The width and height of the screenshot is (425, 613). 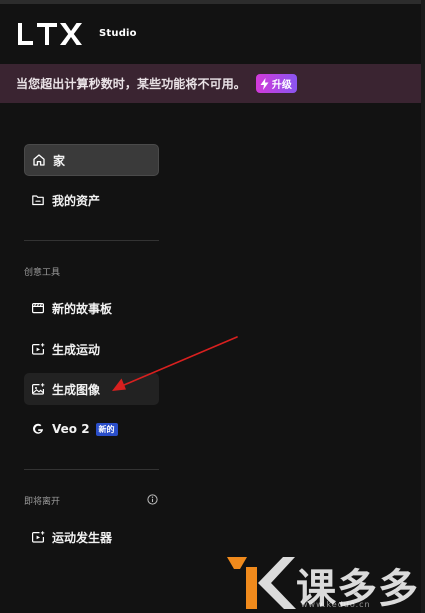 I want to click on logo-studio-text: Studio, so click(x=118, y=33).